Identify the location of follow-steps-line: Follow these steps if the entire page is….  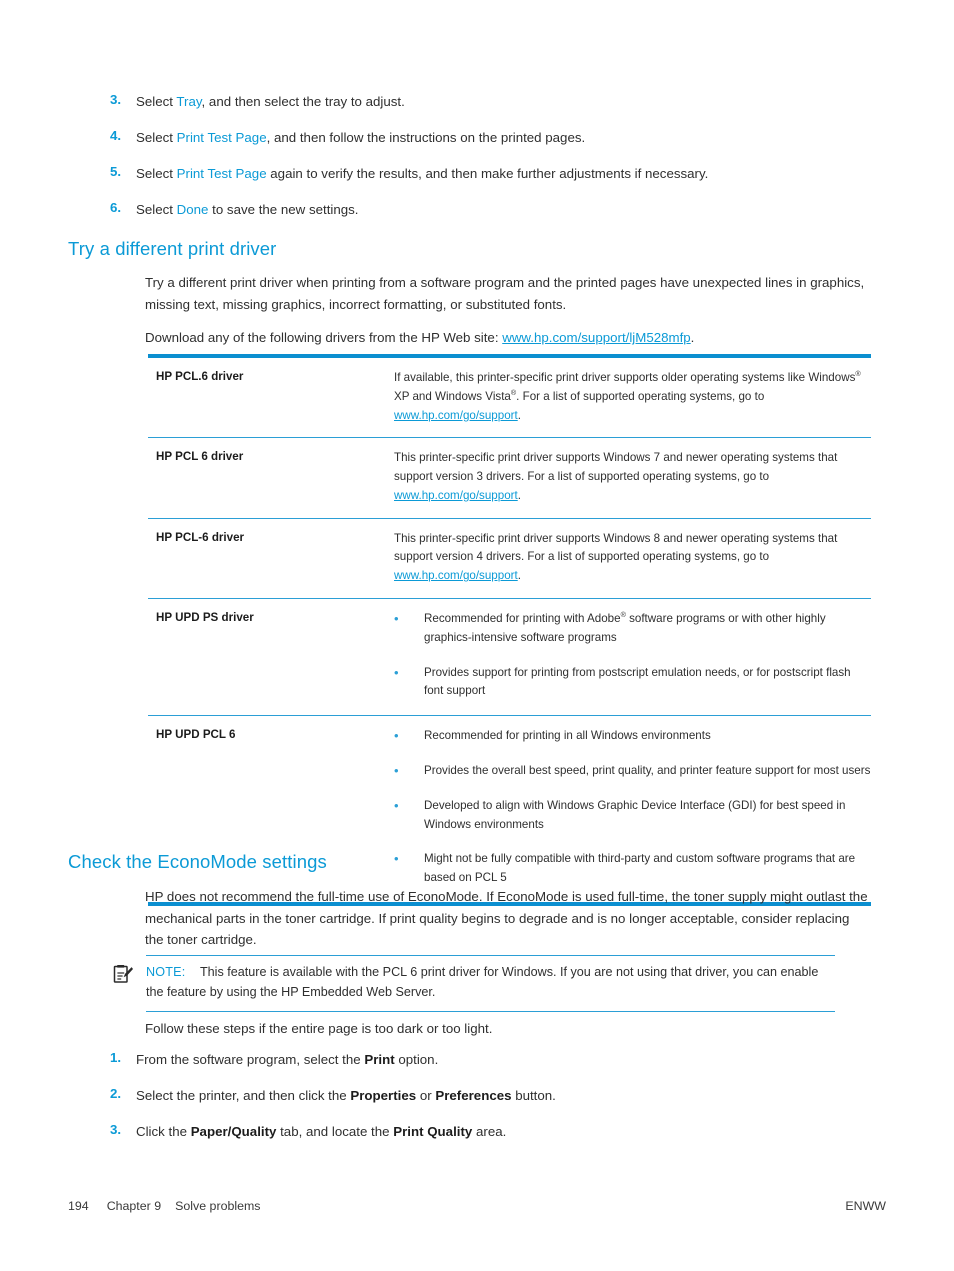
(525, 1029).